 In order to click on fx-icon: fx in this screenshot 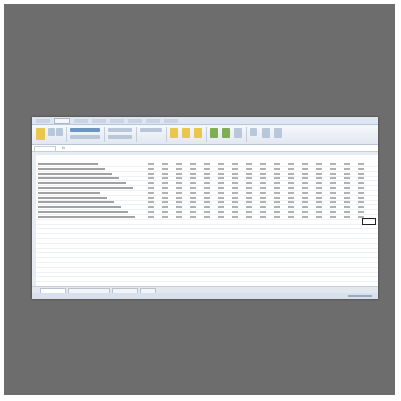, I will do `click(63, 148)`.